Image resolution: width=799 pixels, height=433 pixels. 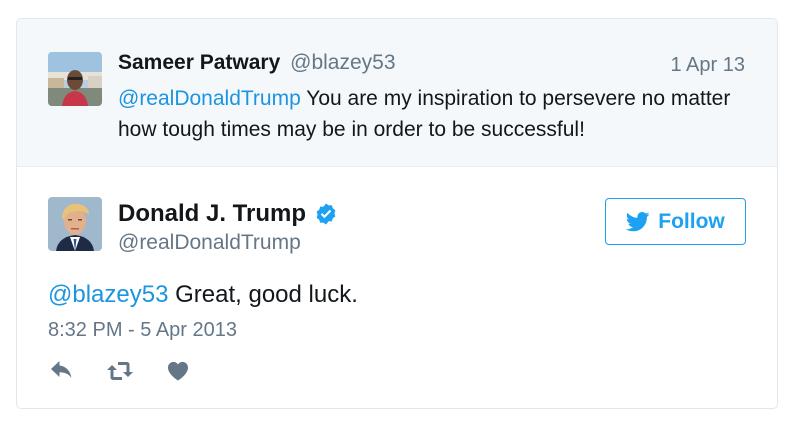 I want to click on like-button, so click(x=178, y=371).